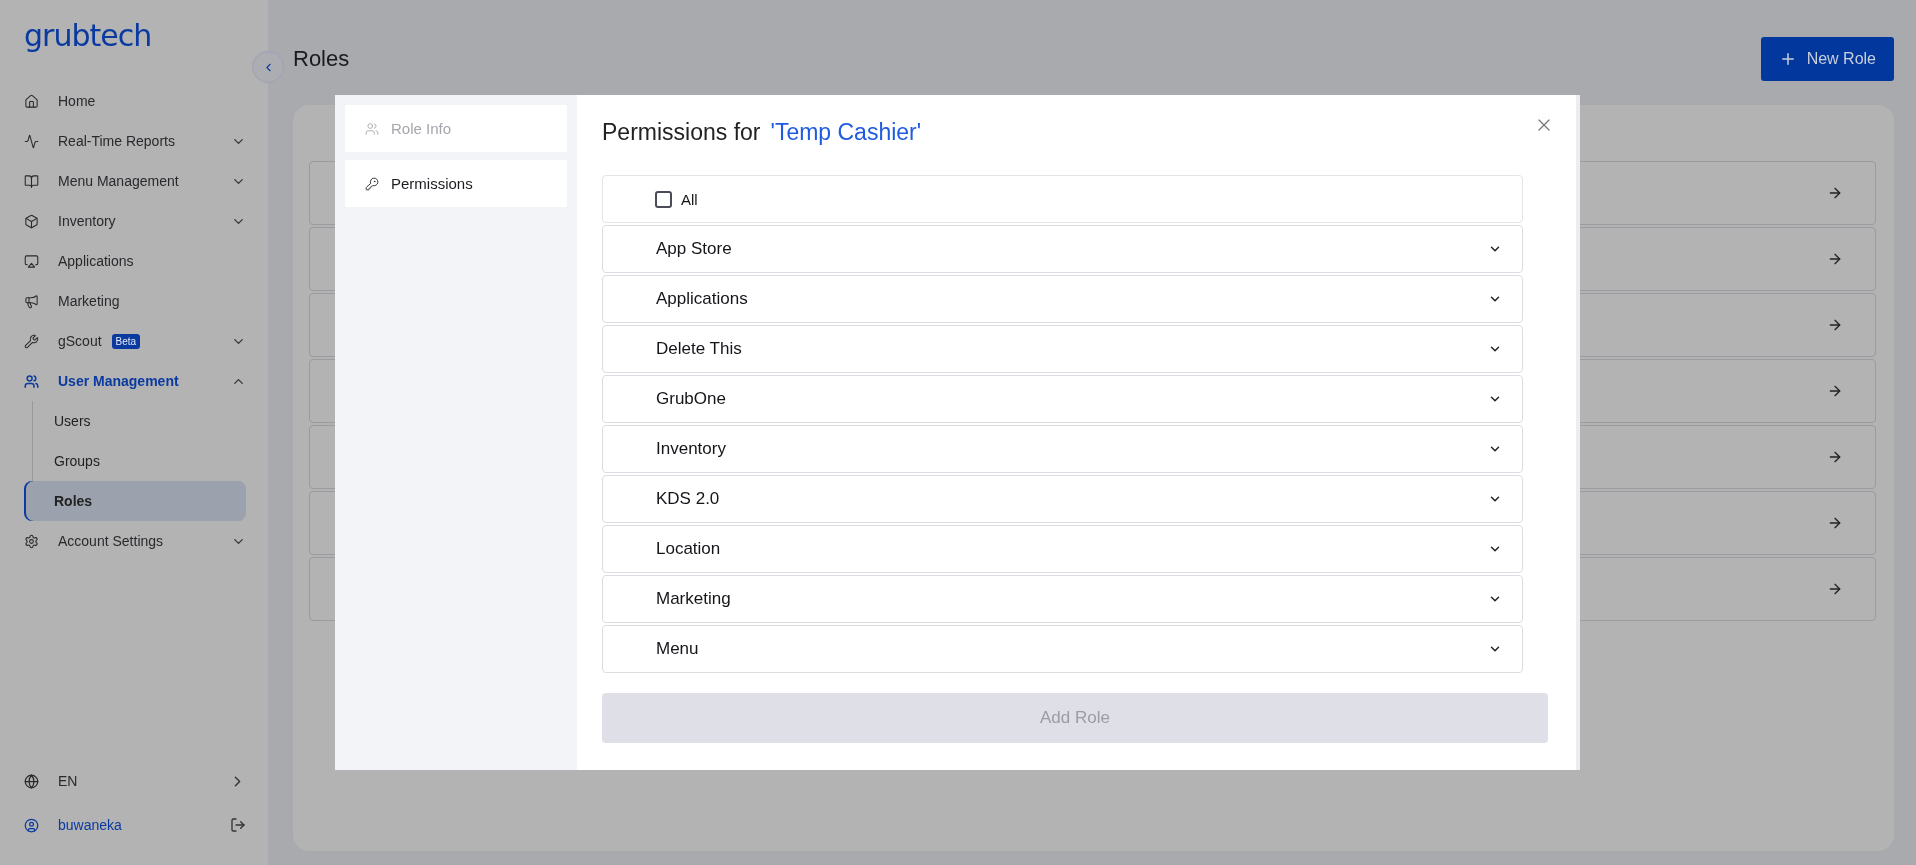 The height and width of the screenshot is (865, 1916). I want to click on key-icon, so click(372, 183).